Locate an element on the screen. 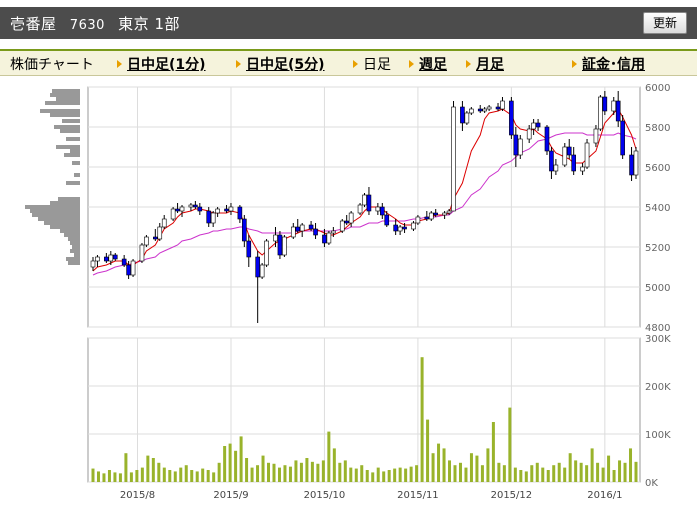 Image resolution: width=697 pixels, height=513 pixels. price-tick-label: 5400 is located at coordinates (657, 208).